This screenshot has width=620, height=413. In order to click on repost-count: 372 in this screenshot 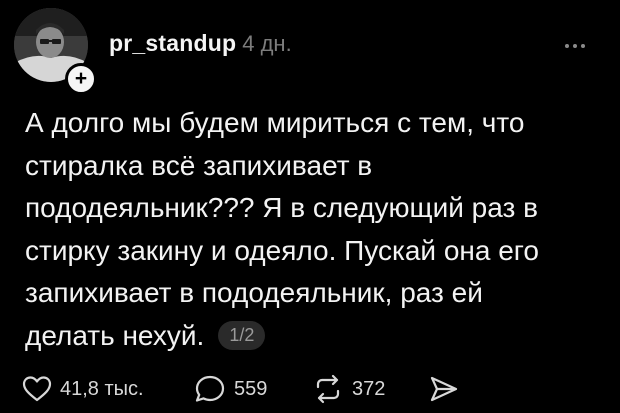, I will do `click(369, 388)`.